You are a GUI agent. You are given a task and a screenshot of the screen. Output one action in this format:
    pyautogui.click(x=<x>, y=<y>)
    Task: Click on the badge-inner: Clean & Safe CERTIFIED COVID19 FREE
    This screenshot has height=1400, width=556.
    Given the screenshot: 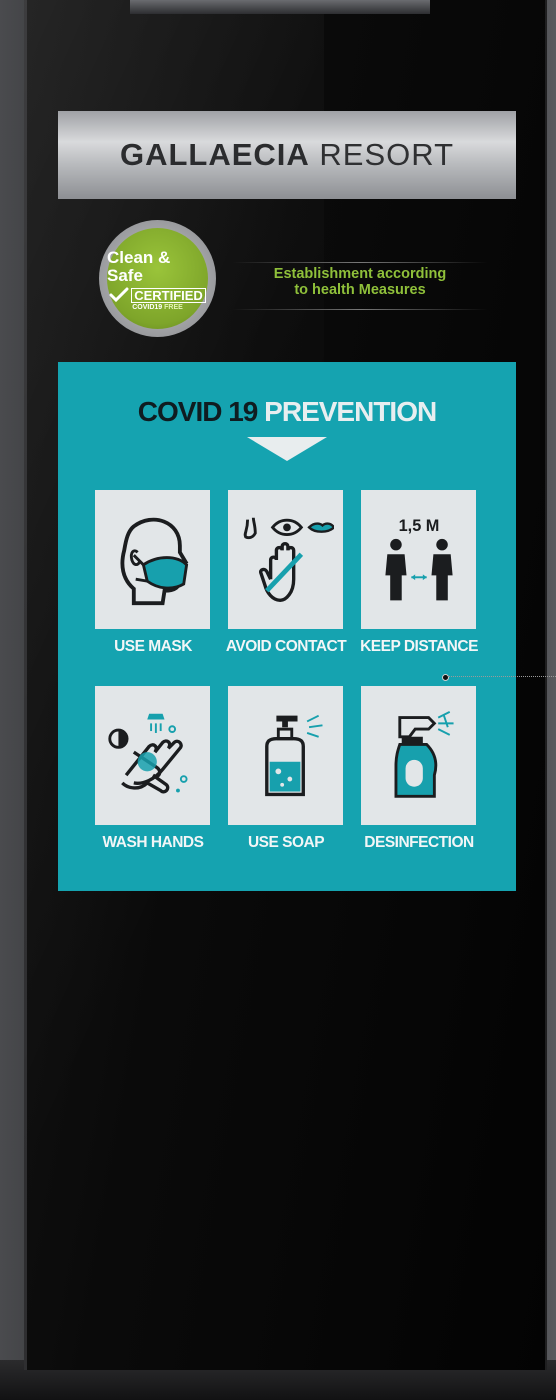 What is the action you would take?
    pyautogui.click(x=157, y=278)
    